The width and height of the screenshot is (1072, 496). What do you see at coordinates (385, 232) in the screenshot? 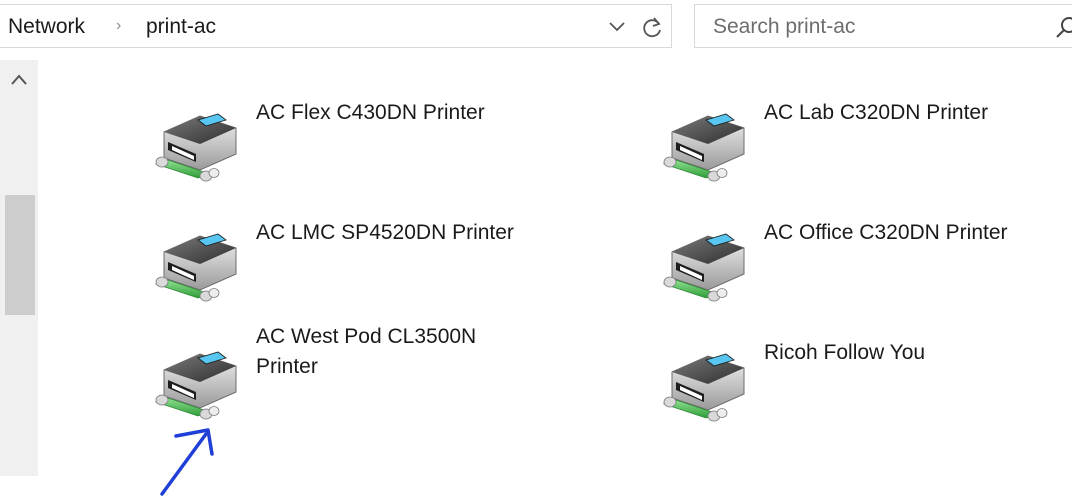
I see `printer-label: AC LMC SP4520DN Printer` at bounding box center [385, 232].